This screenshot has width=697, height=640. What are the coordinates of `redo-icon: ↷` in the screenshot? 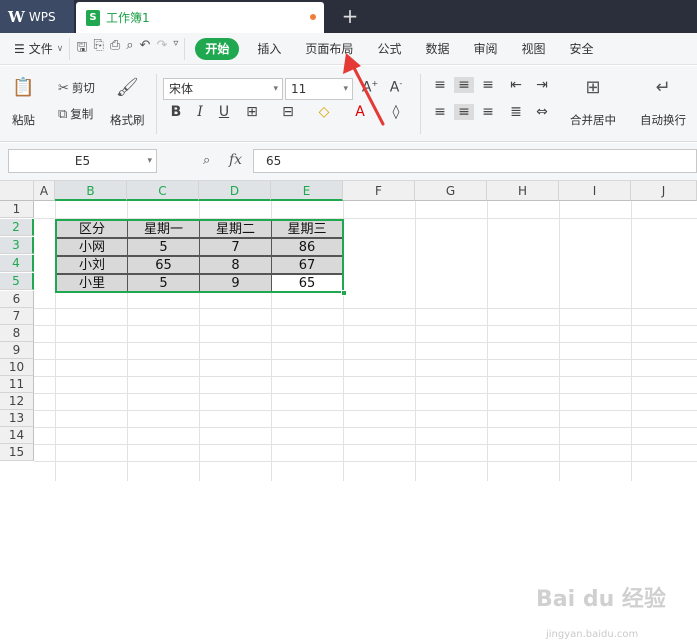 It's located at (161, 49).